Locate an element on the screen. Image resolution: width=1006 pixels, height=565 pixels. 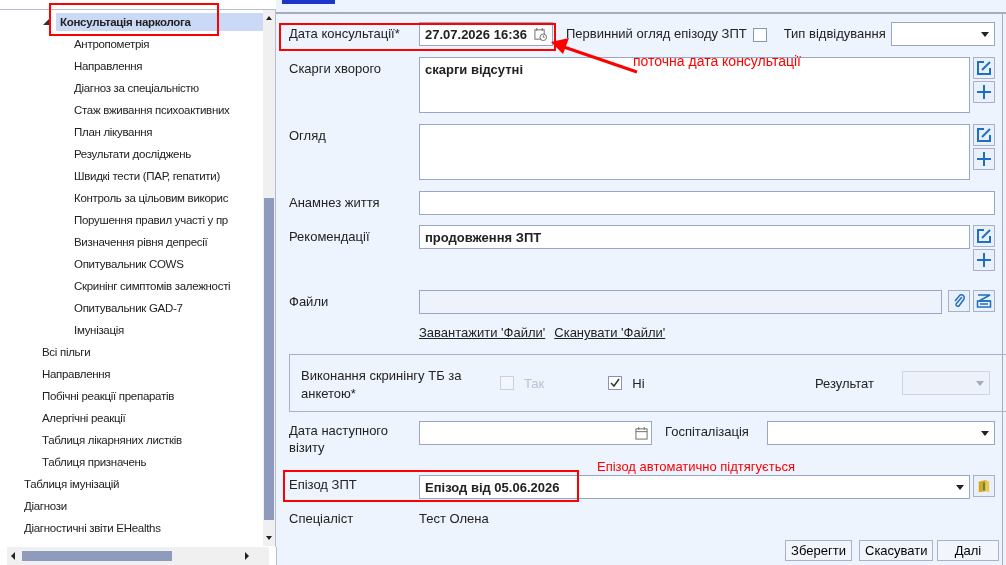
tree-item: Таблиця імунізацій is located at coordinates (141, 484).